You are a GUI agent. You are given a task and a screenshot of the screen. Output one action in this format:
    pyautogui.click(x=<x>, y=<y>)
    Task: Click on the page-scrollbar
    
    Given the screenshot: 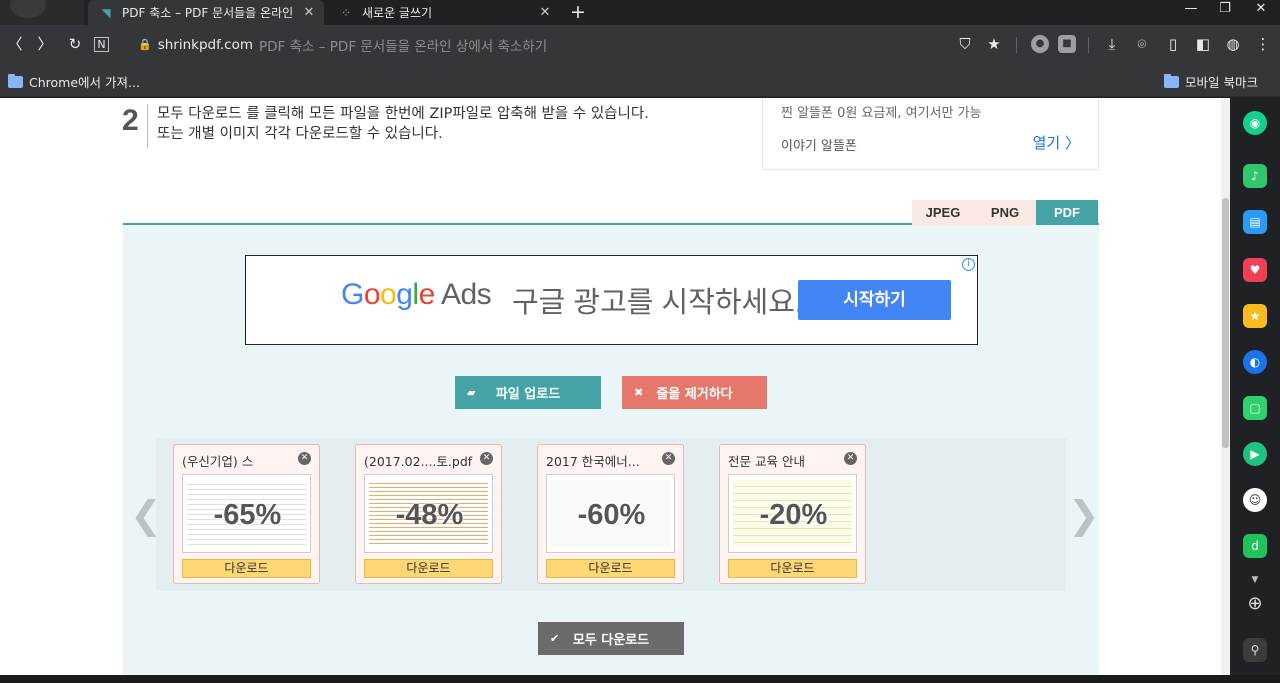 What is the action you would take?
    pyautogui.click(x=1225, y=386)
    